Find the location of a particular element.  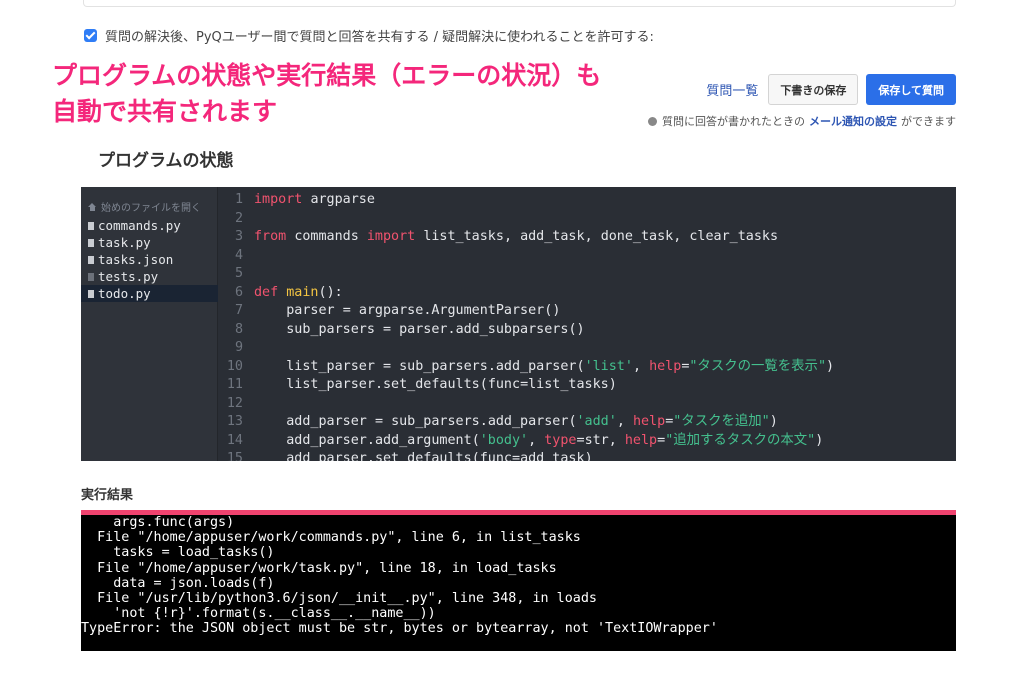

mail-settings-link: メール通知の設定 is located at coordinates (853, 121).